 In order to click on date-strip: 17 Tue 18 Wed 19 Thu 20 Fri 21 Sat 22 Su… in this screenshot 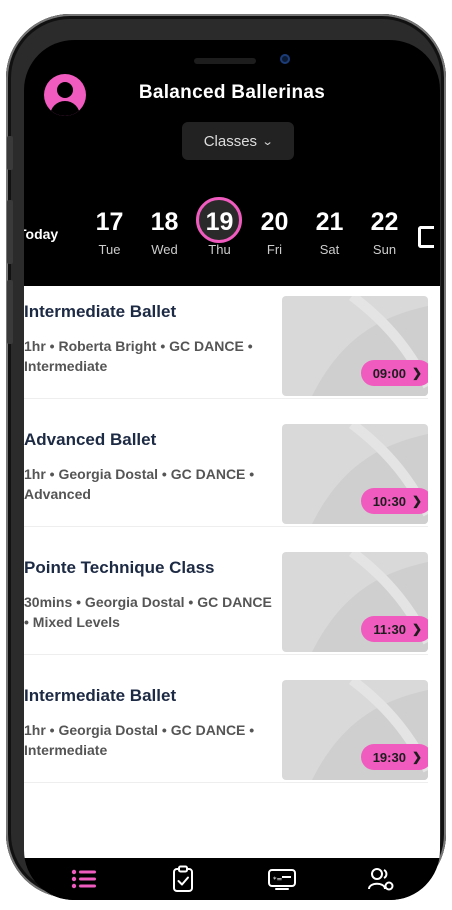, I will do `click(247, 235)`.